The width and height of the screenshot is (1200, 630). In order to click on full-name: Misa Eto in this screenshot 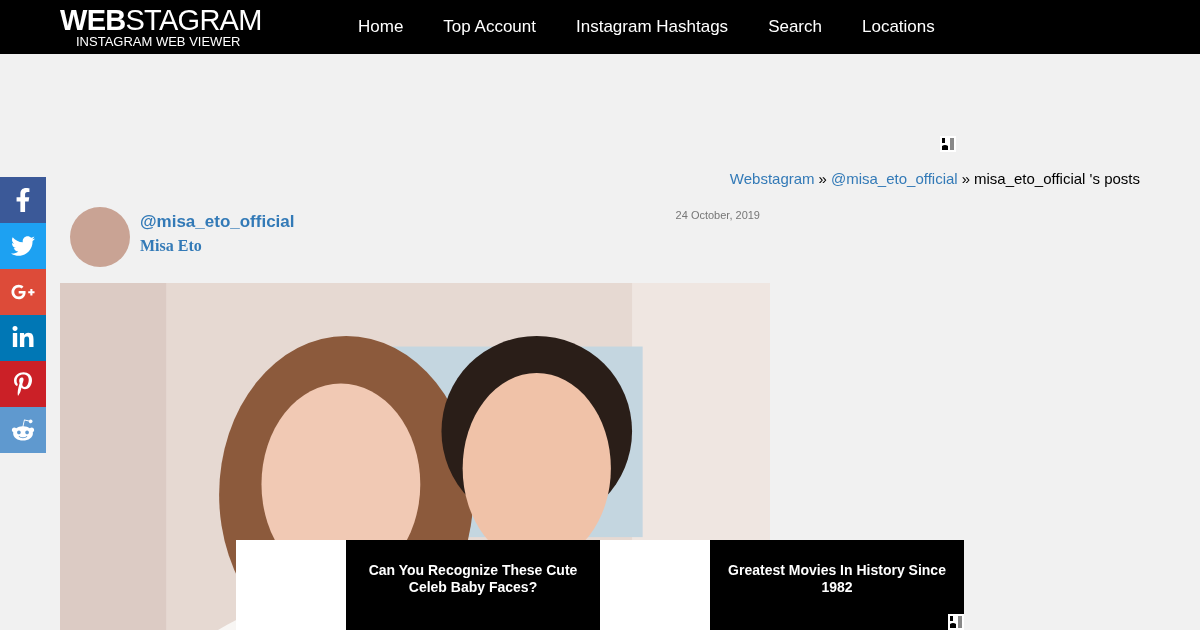, I will do `click(171, 246)`.